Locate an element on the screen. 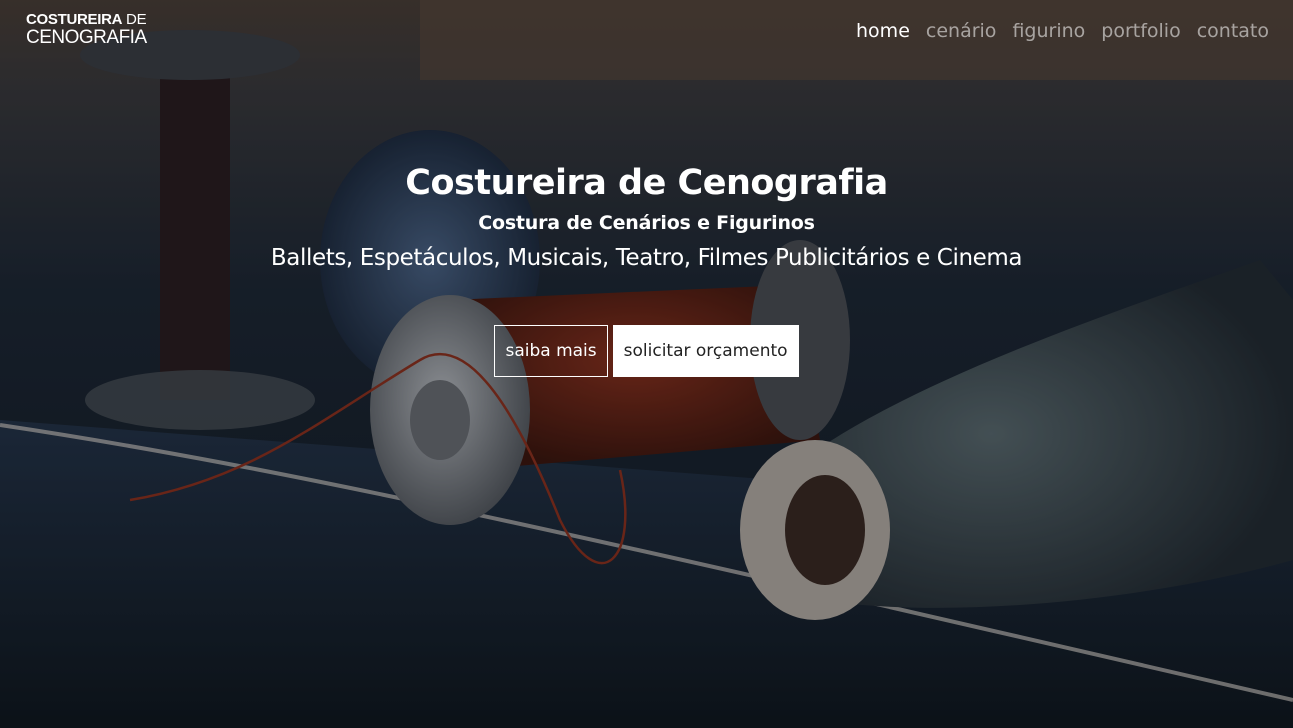 The image size is (1293, 728). logo-word-cenografia: CENOGRAFIA is located at coordinates (86, 37).